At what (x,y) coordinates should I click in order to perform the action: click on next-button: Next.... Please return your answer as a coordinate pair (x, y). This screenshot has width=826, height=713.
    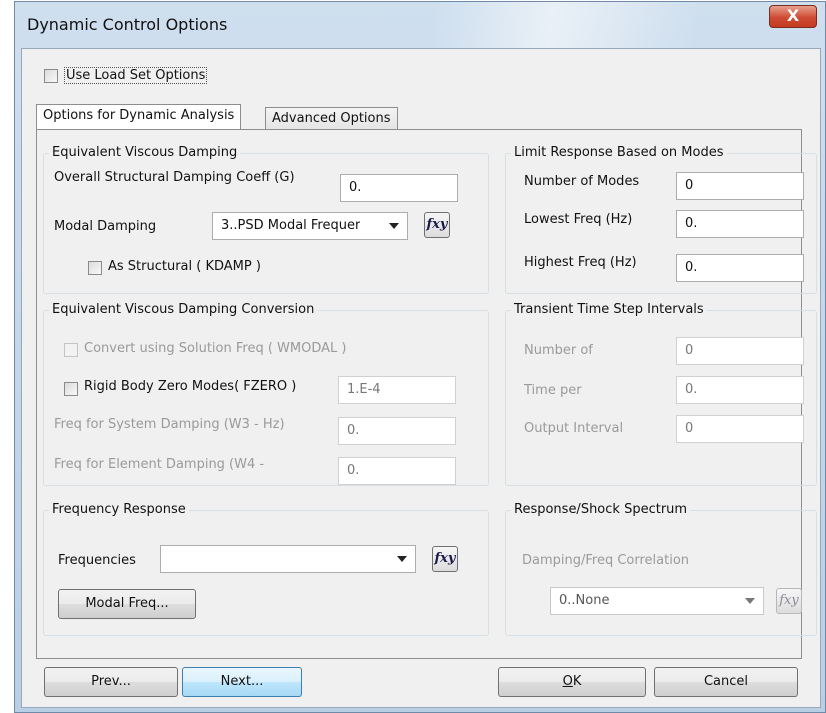
    Looking at the image, I should click on (242, 682).